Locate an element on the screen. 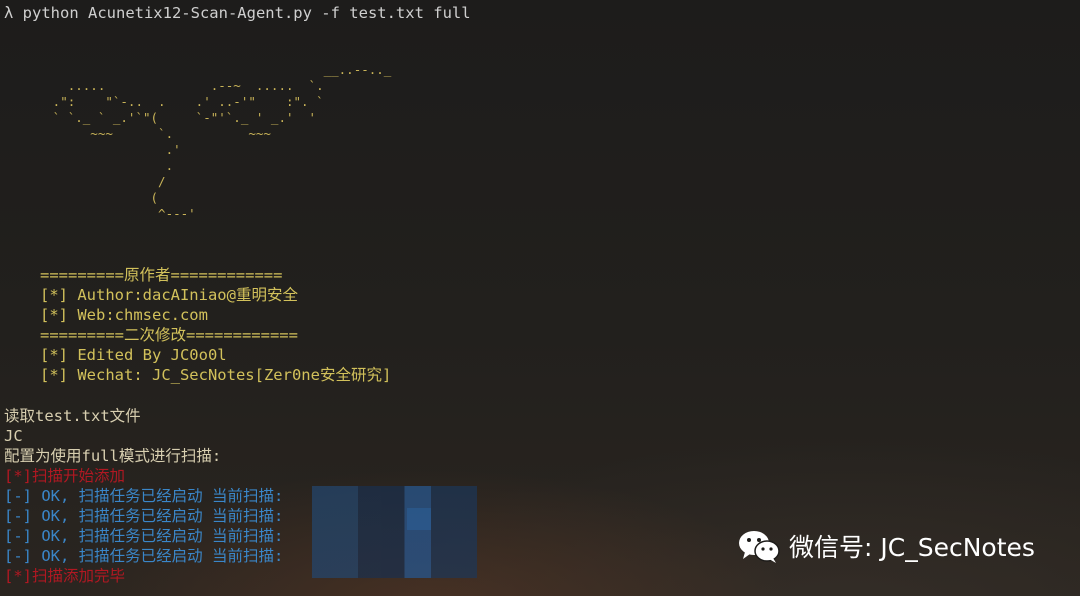 The height and width of the screenshot is (596, 1080). watermark-text: 微信号: JC_SecNotes is located at coordinates (912, 547).